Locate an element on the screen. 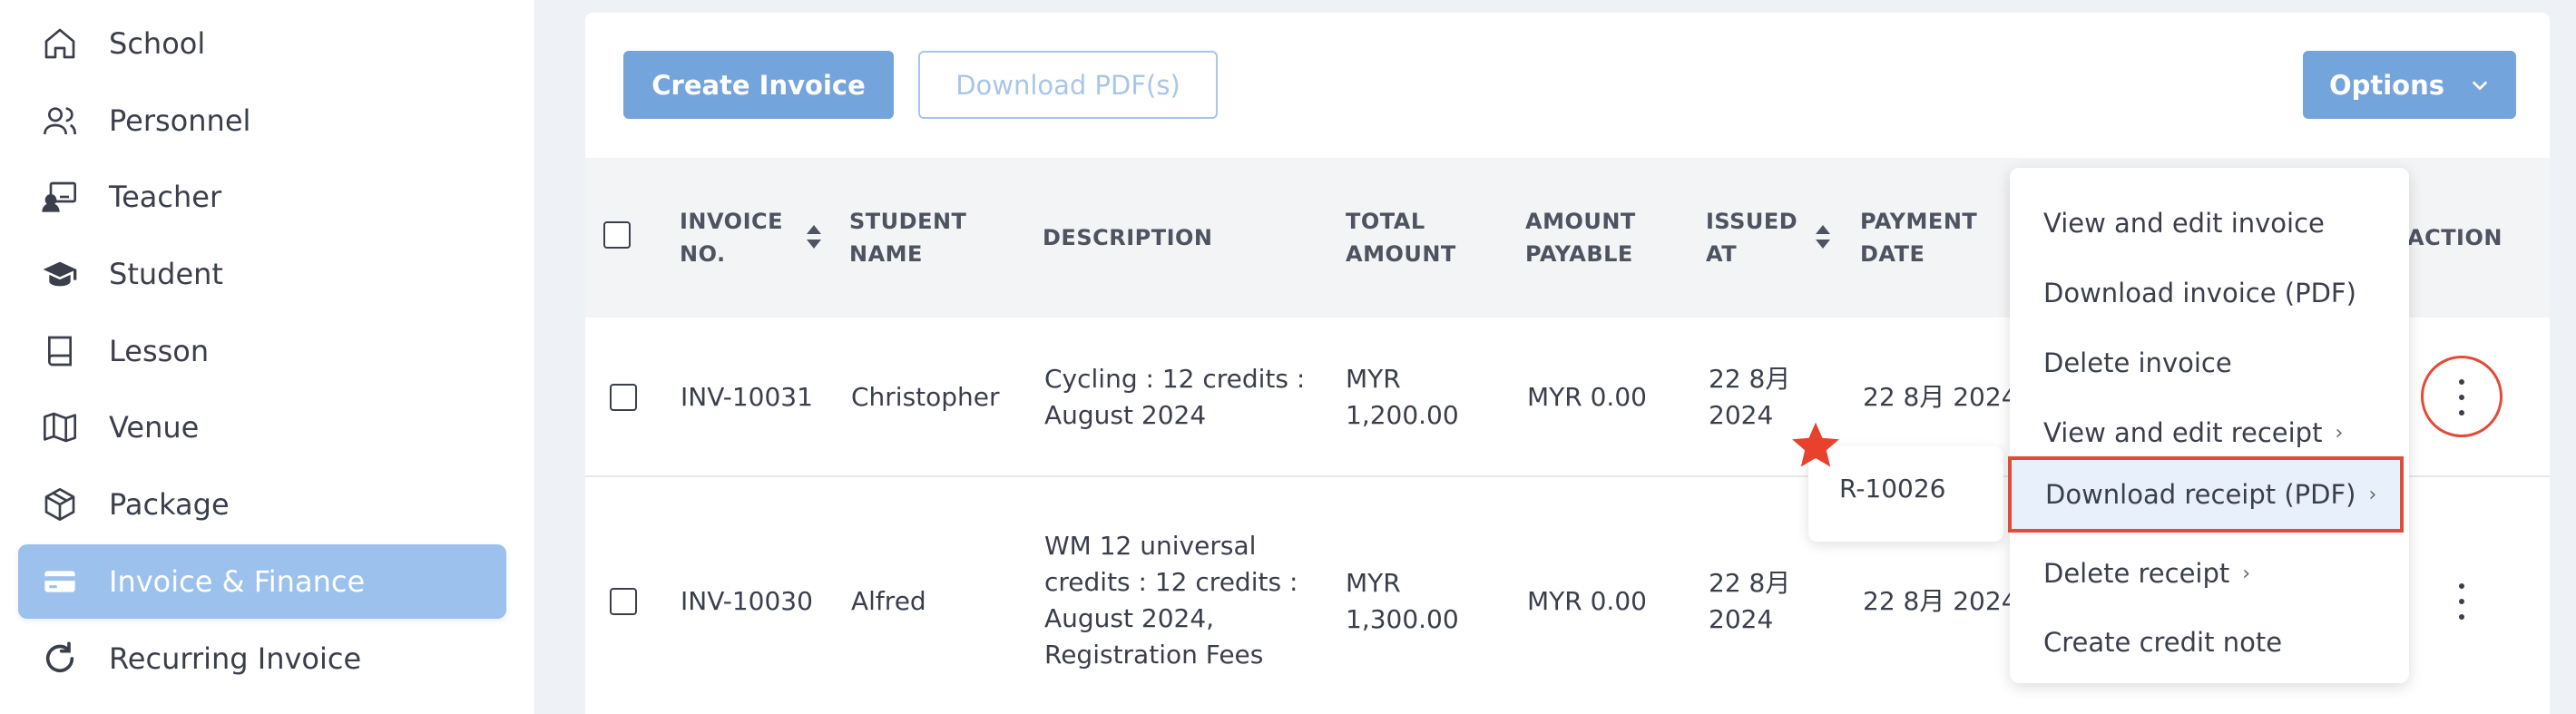 The image size is (2576, 714). total-amount: MYR 1,300.00 is located at coordinates (1402, 601).